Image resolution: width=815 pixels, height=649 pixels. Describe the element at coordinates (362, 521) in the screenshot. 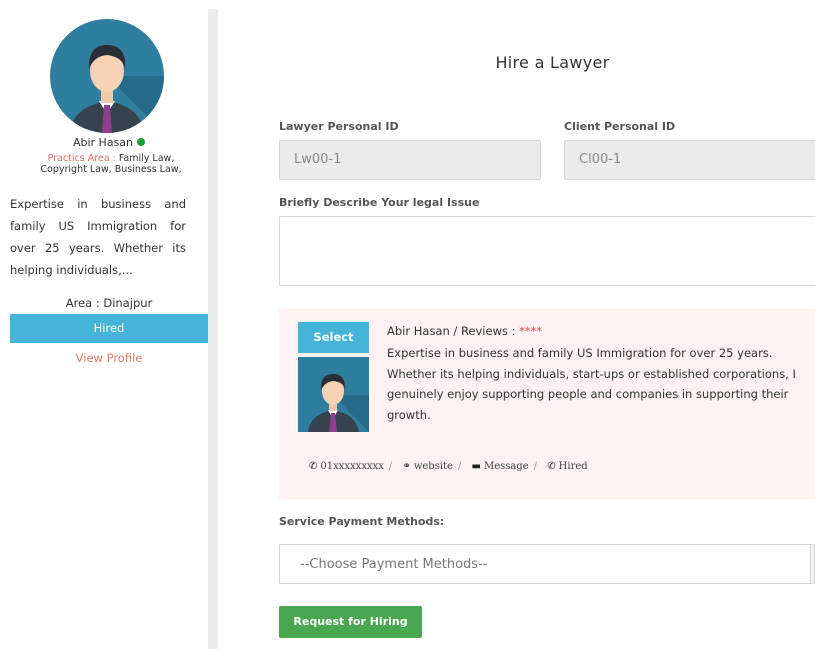

I see `payment-methods-label: Service Payment Methods:` at that location.